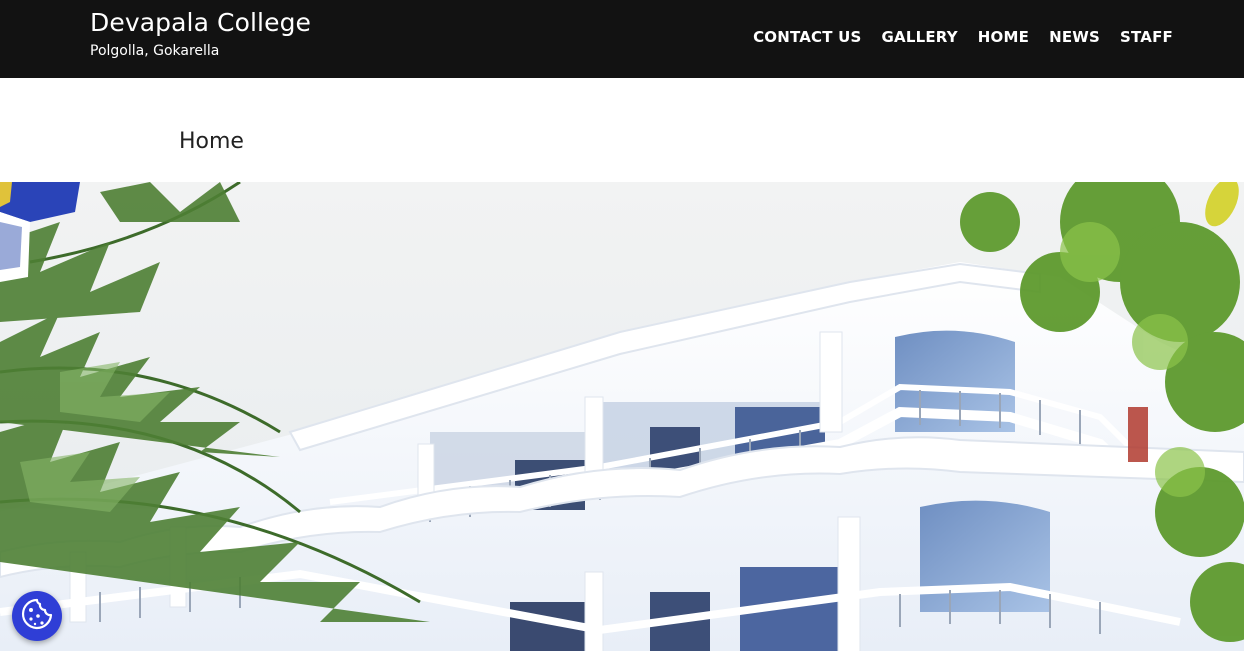  I want to click on cookie-icon, so click(37, 616).